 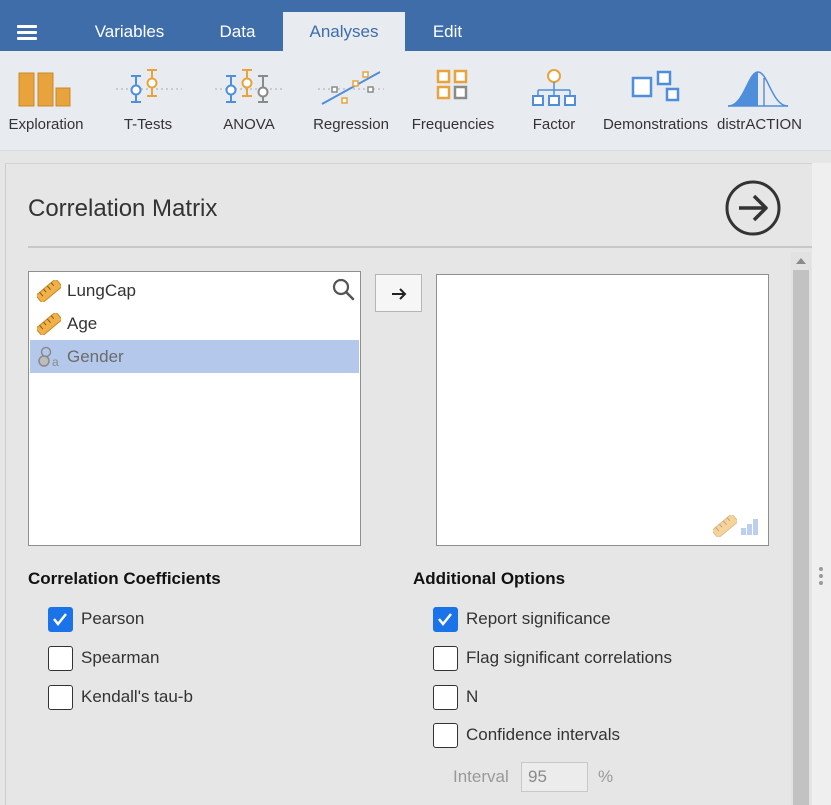 What do you see at coordinates (569, 657) in the screenshot?
I see `checkbox-label: Flag significant correlations` at bounding box center [569, 657].